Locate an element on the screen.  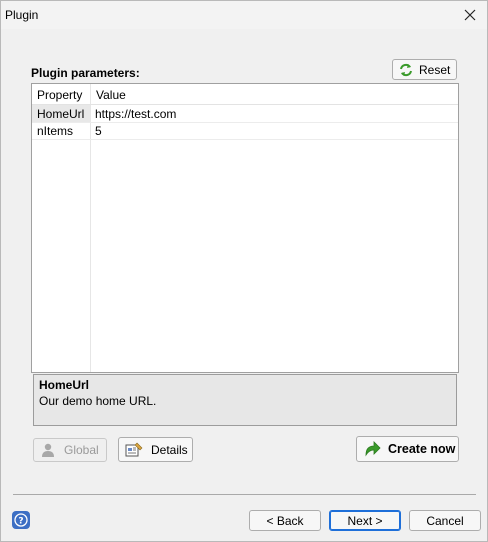
create-now-label: Create now is located at coordinates (422, 449).